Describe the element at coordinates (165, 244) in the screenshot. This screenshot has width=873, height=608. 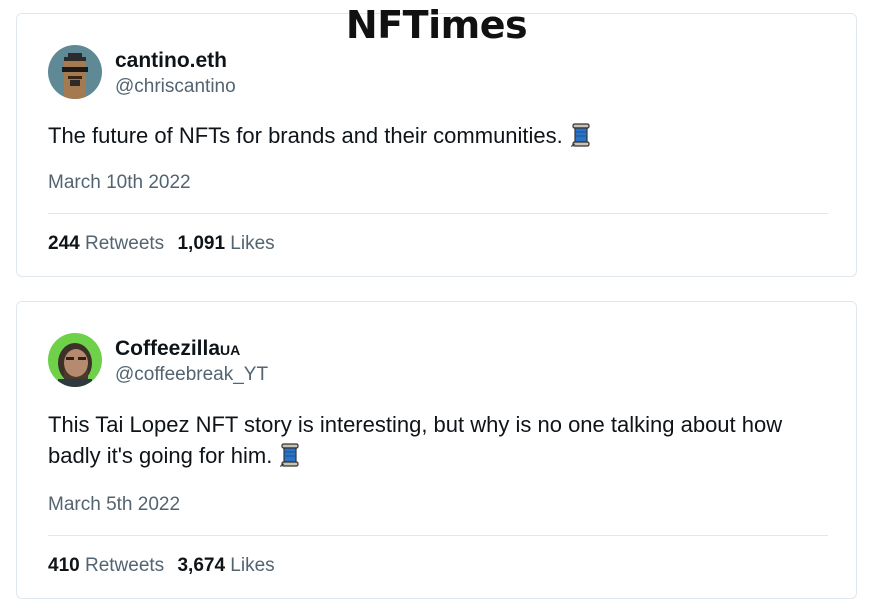
I see `tweet-stats: 244 Retweets 1,091 Likes` at that location.